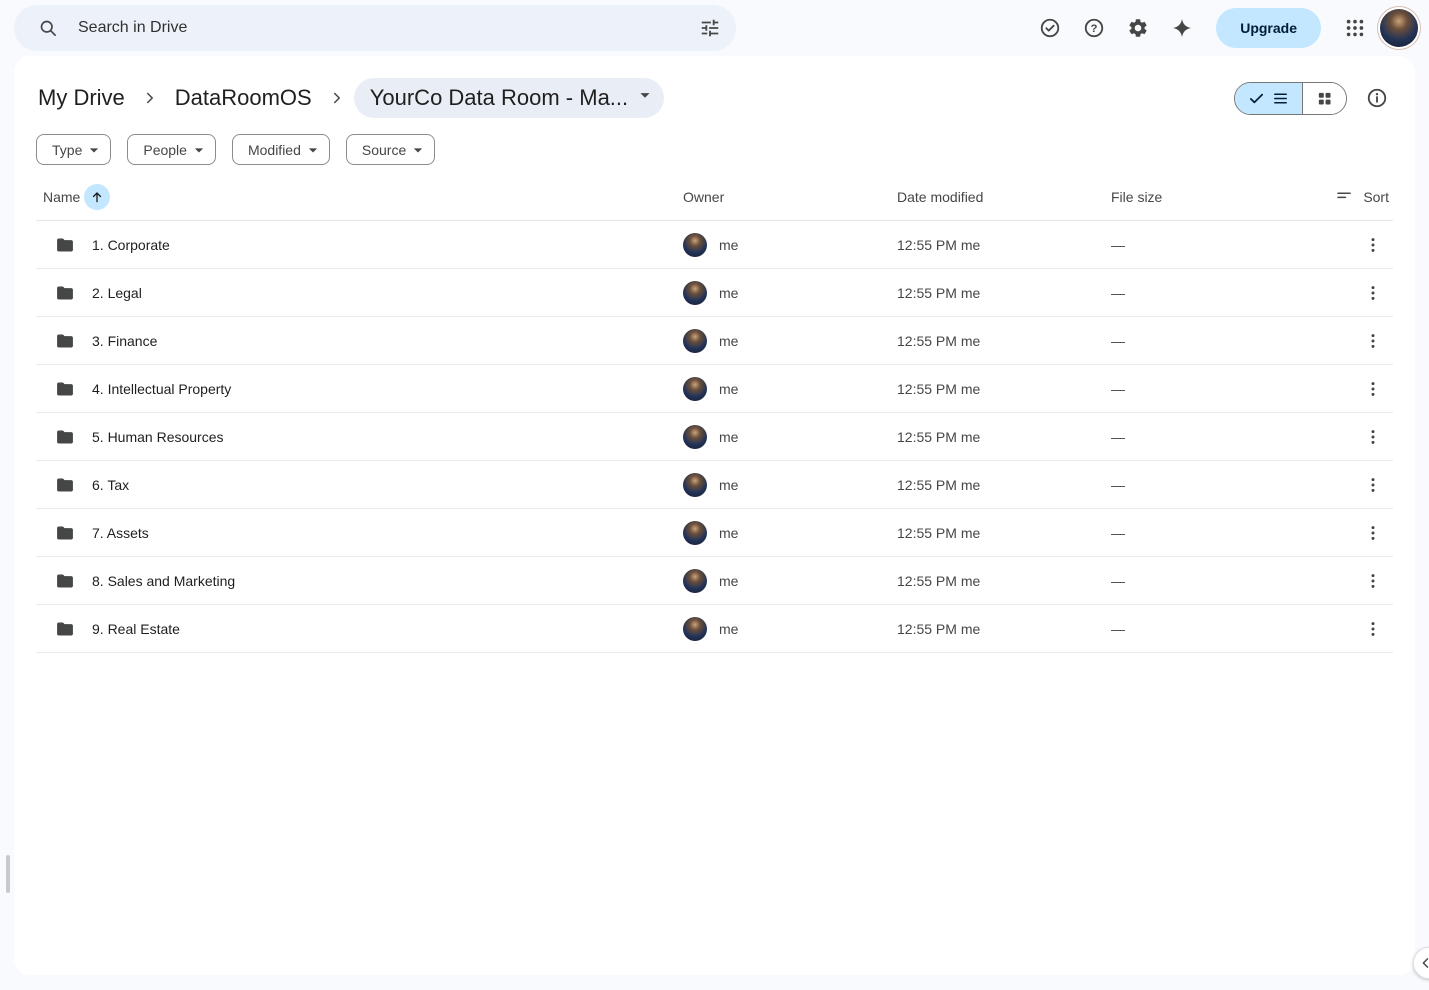 This screenshot has height=990, width=1429. I want to click on check-icon, so click(1256, 98).